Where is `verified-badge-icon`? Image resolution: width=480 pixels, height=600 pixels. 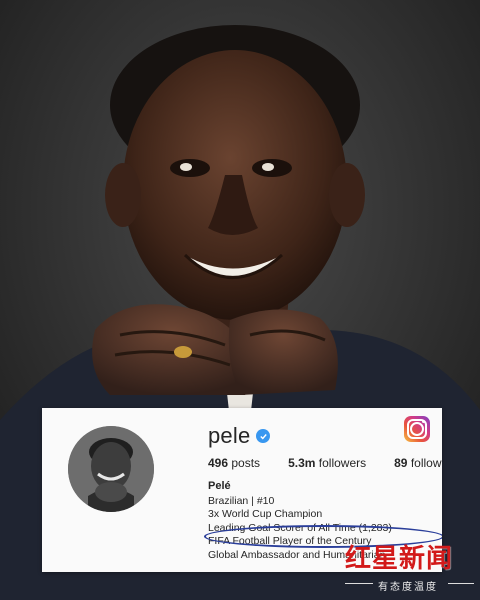
verified-badge-icon is located at coordinates (263, 436).